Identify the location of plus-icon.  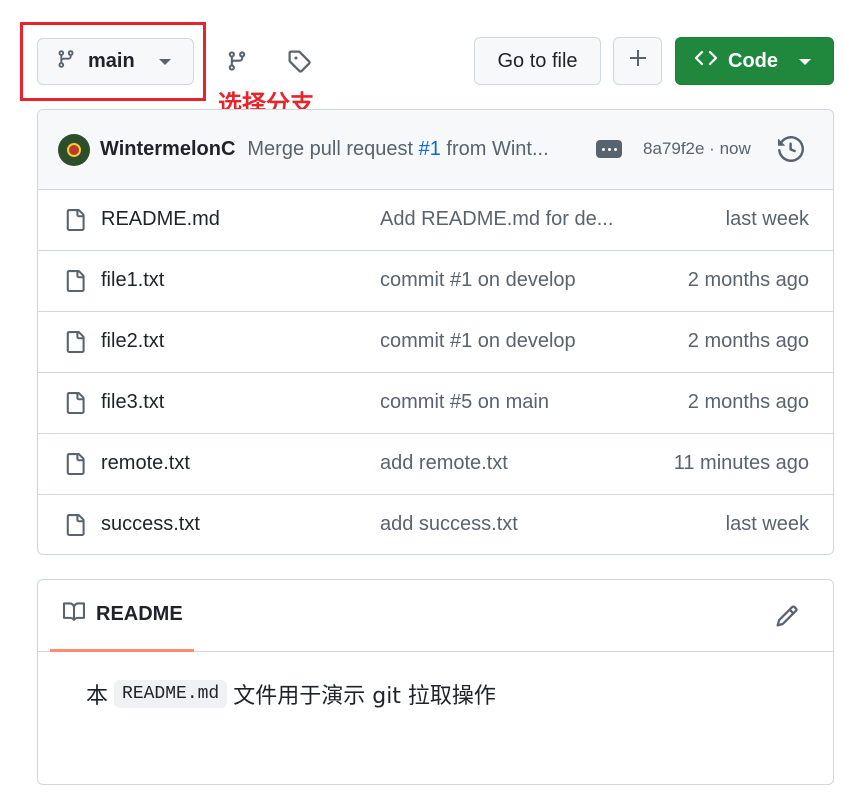
(638, 61).